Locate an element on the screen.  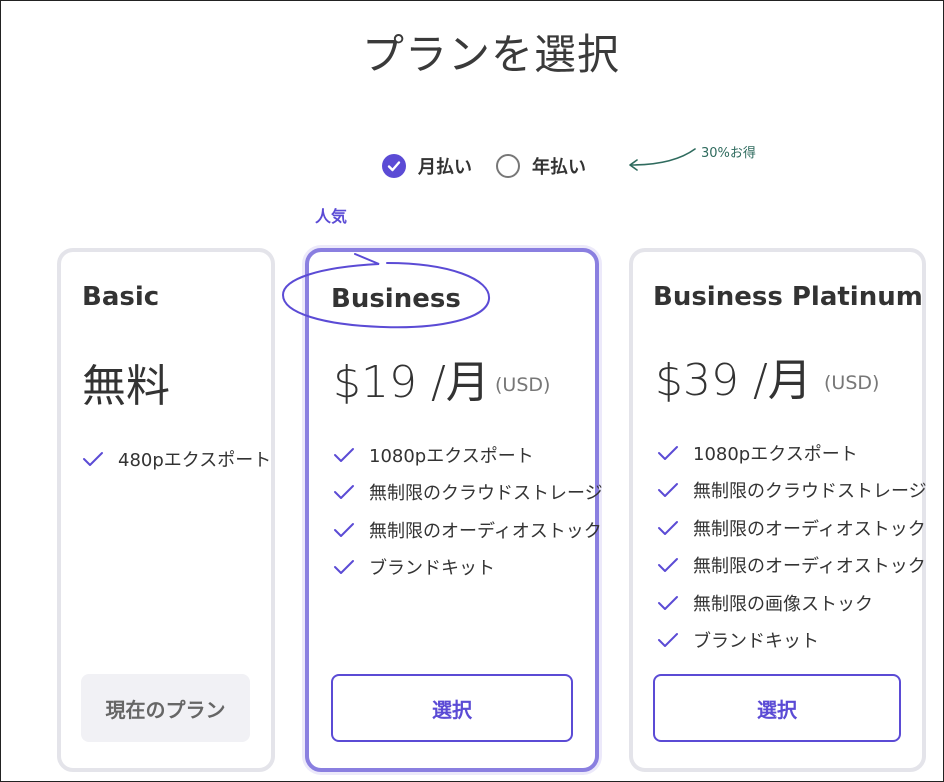
radio-unchecked-icon is located at coordinates (508, 166).